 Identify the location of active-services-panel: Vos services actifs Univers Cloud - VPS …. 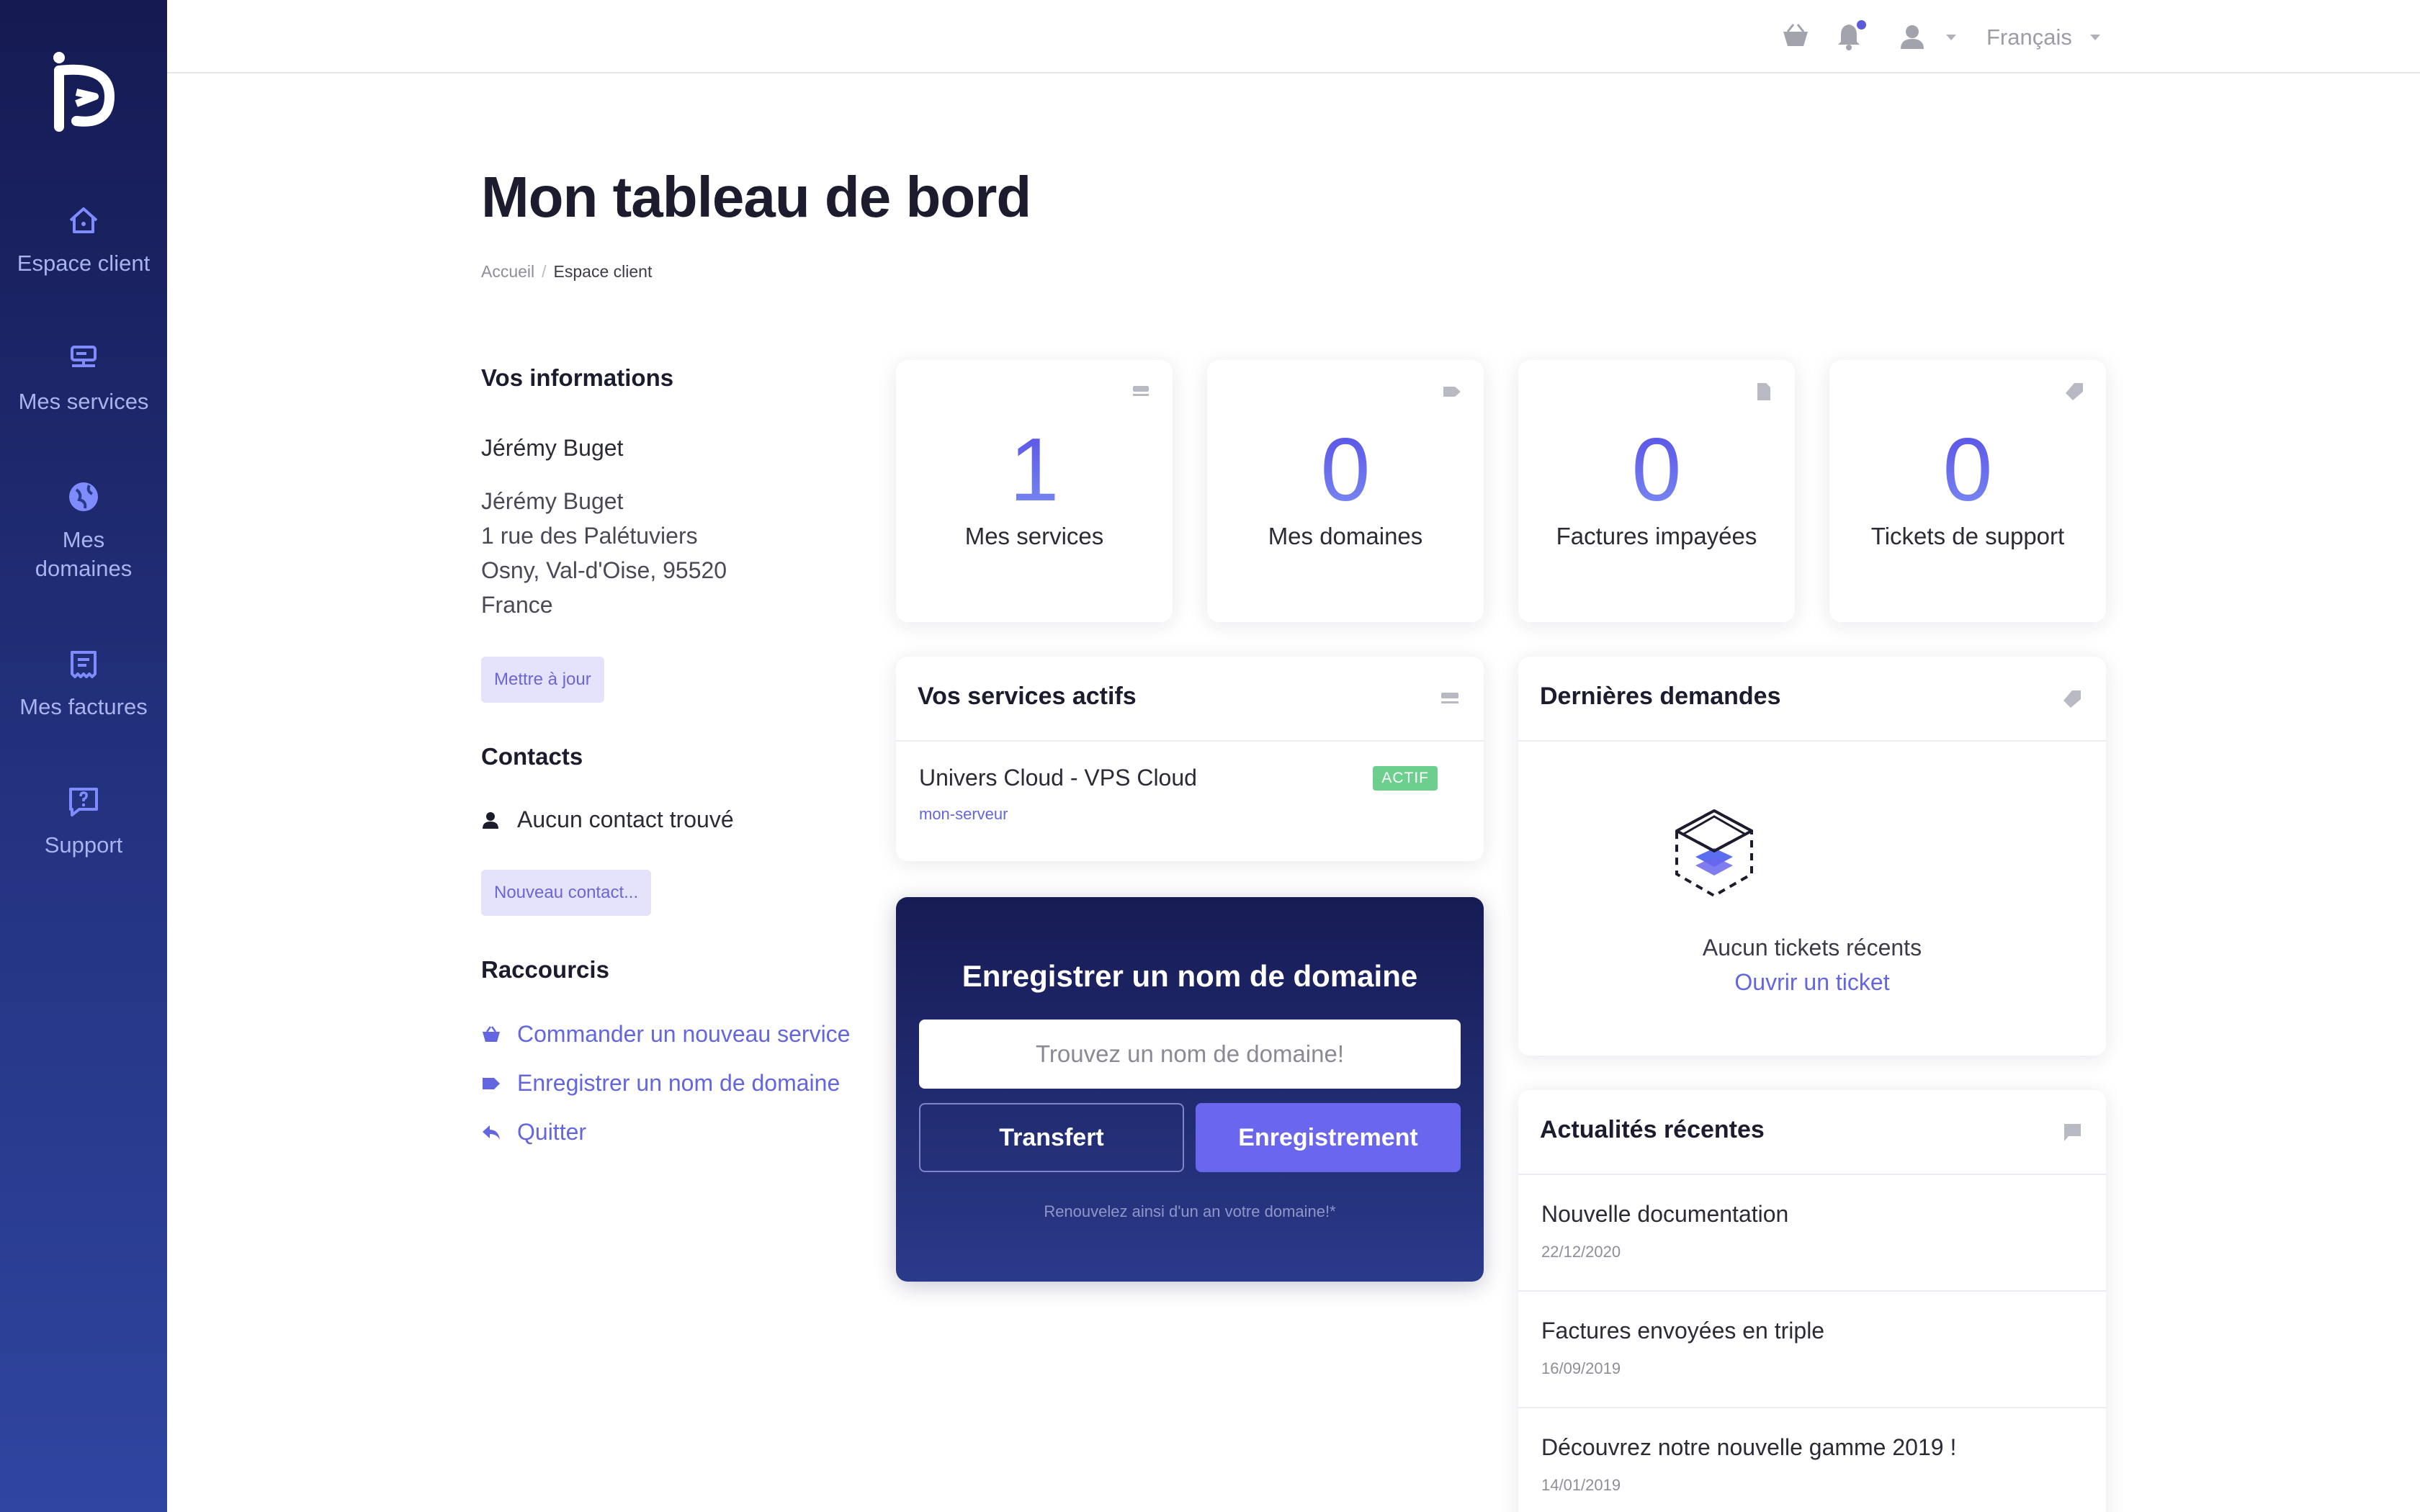
(1190, 759).